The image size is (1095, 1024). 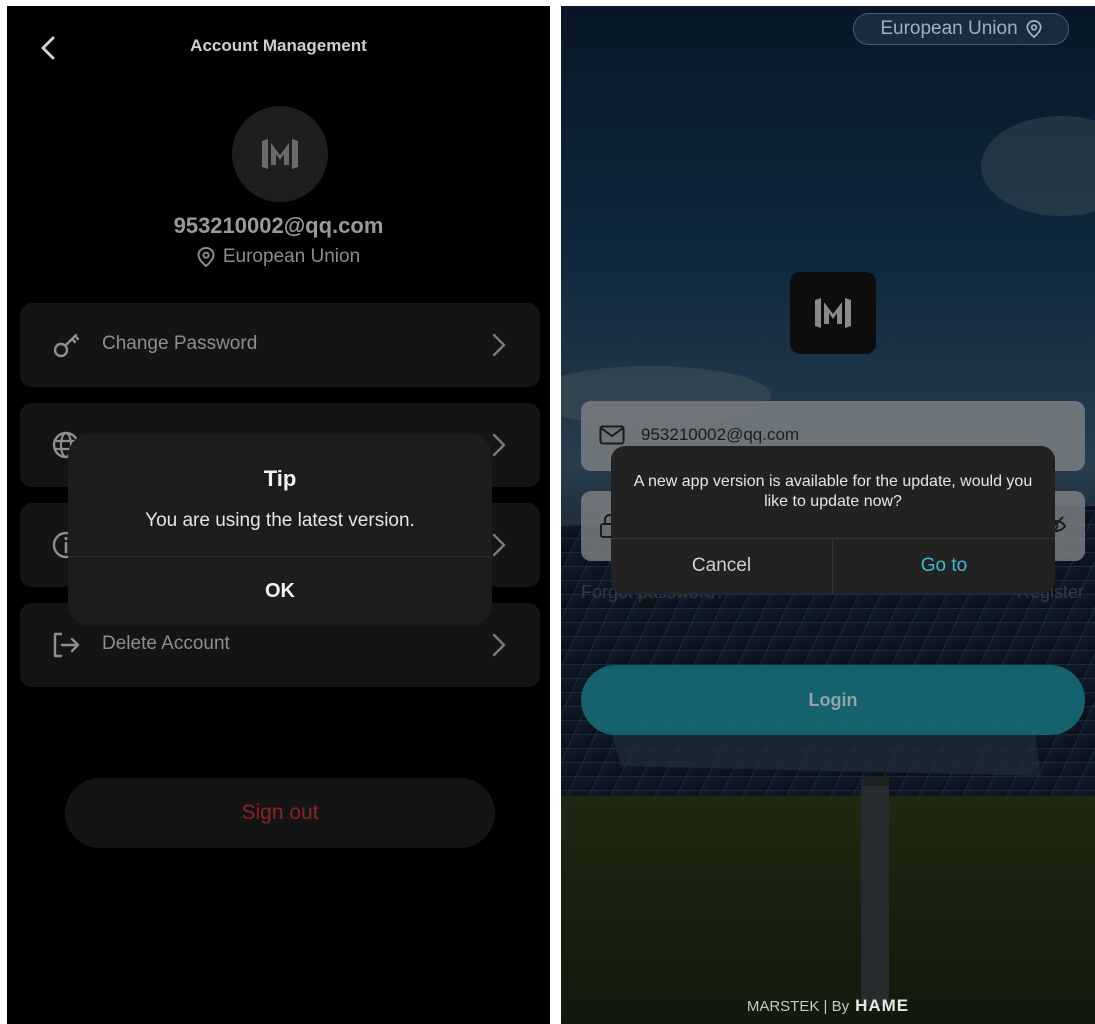 What do you see at coordinates (280, 591) in the screenshot?
I see `ok-button: OK` at bounding box center [280, 591].